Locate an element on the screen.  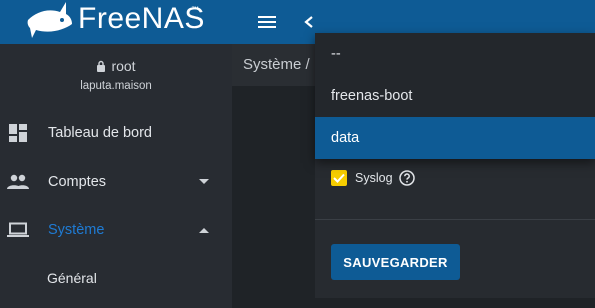
laptop-icon is located at coordinates (18, 230).